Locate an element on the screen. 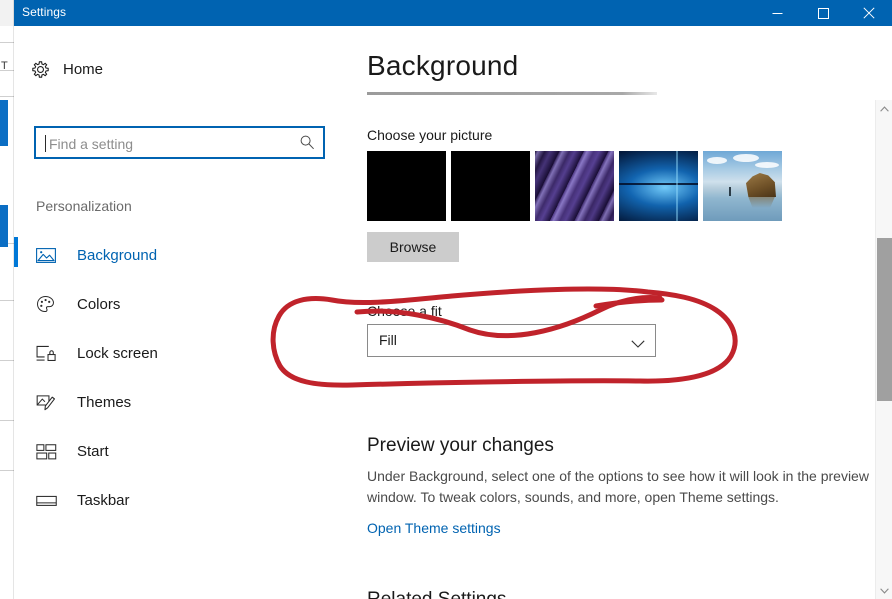 Image resolution: width=892 pixels, height=599 pixels. close-button is located at coordinates (869, 13).